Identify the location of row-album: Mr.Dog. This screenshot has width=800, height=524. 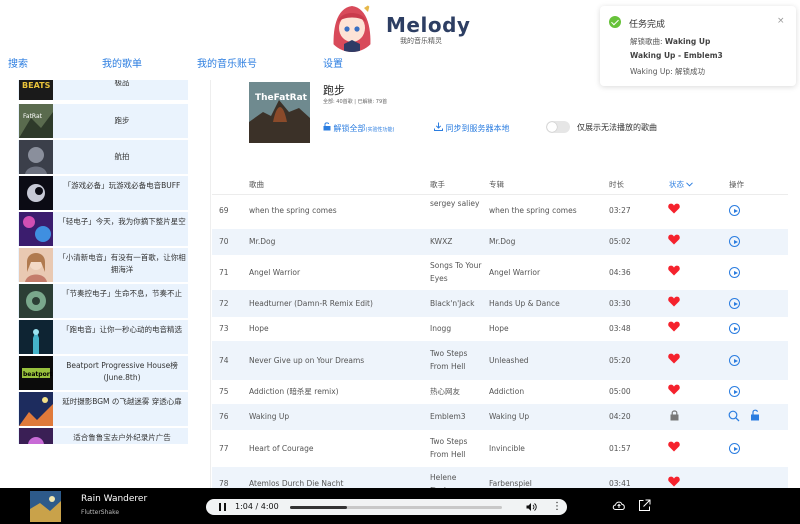
(502, 241).